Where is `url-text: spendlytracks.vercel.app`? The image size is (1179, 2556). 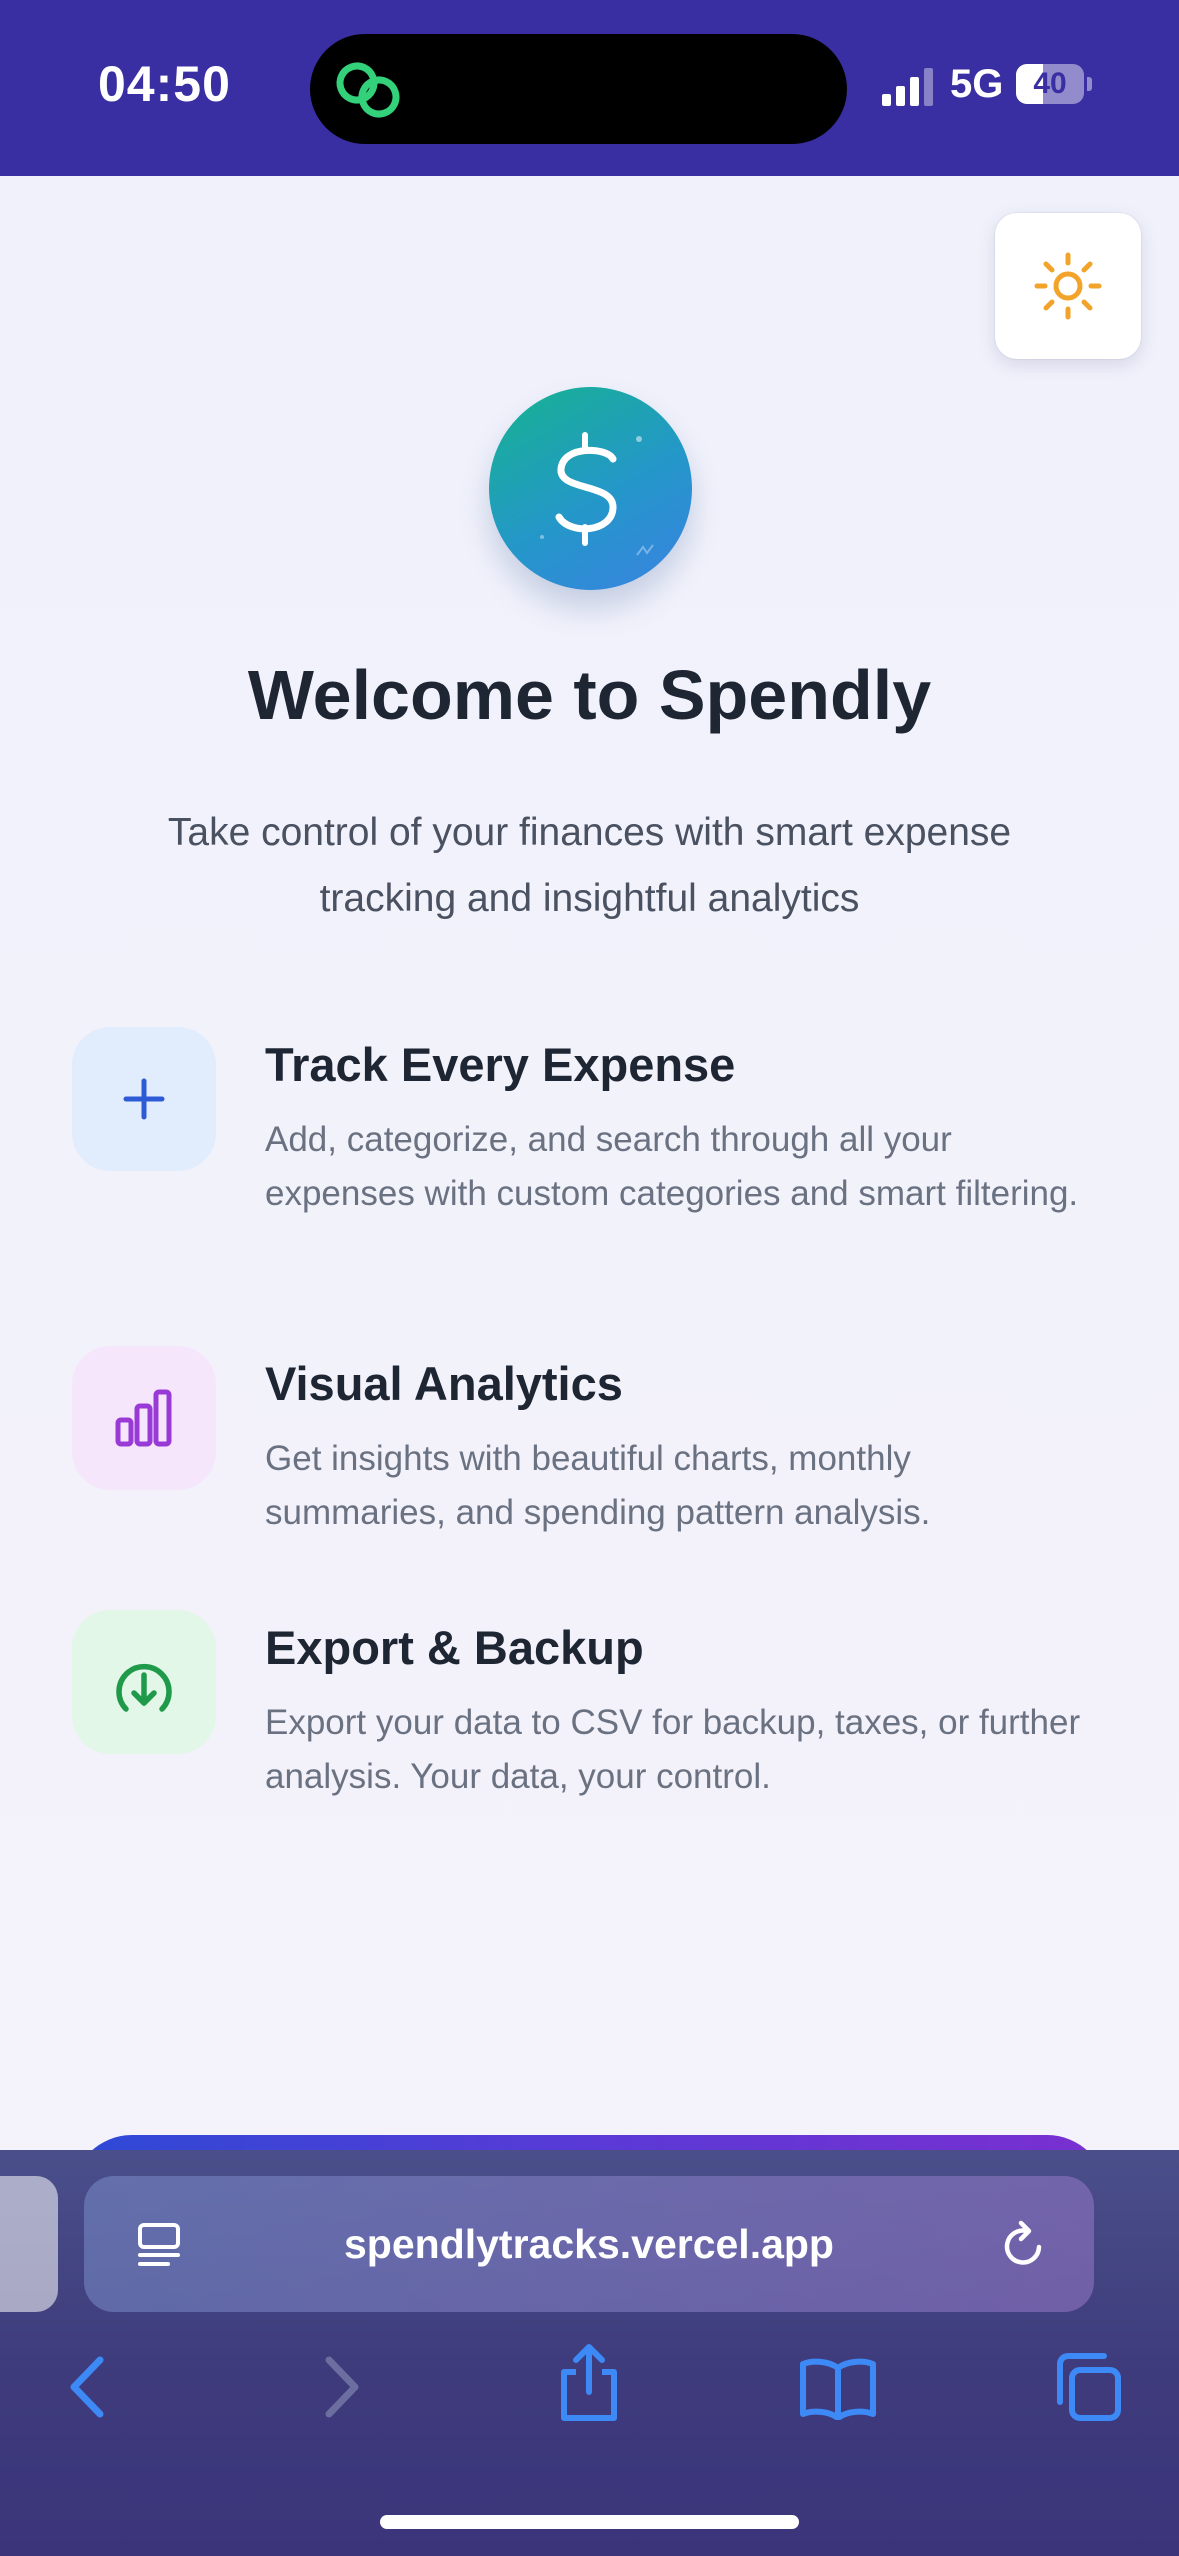
url-text: spendlytracks.vercel.app is located at coordinates (589, 2244).